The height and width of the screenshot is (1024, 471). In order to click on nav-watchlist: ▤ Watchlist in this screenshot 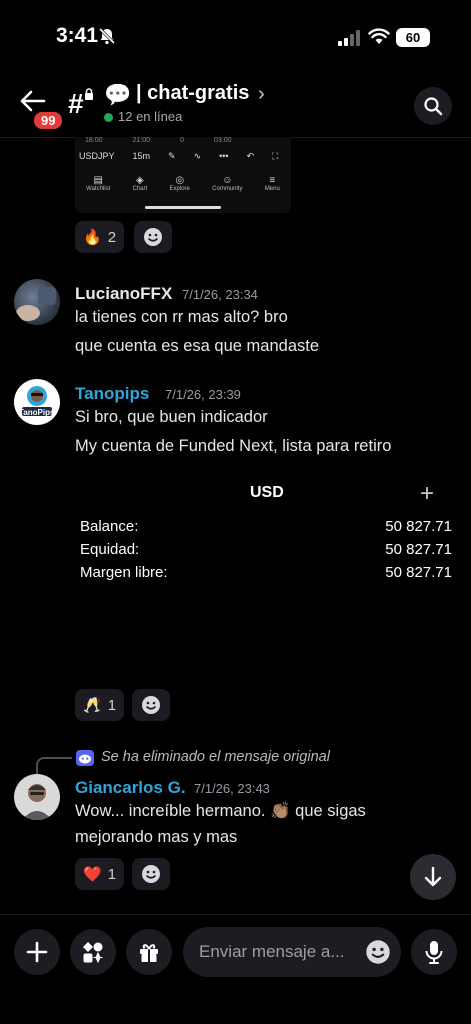, I will do `click(98, 183)`.